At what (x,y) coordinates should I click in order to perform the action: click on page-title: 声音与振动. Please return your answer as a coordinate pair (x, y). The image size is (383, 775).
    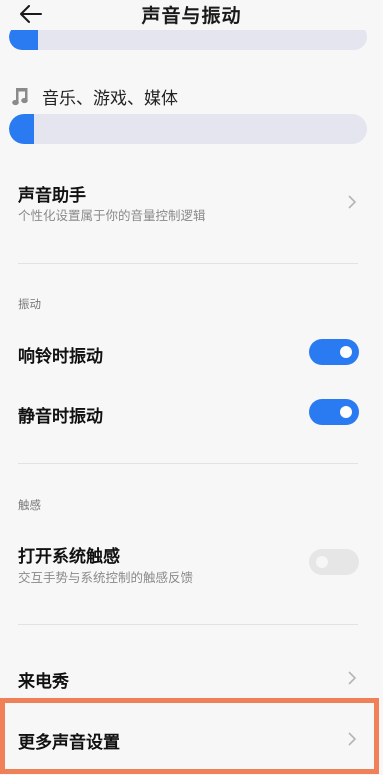
    Looking at the image, I should click on (191, 16).